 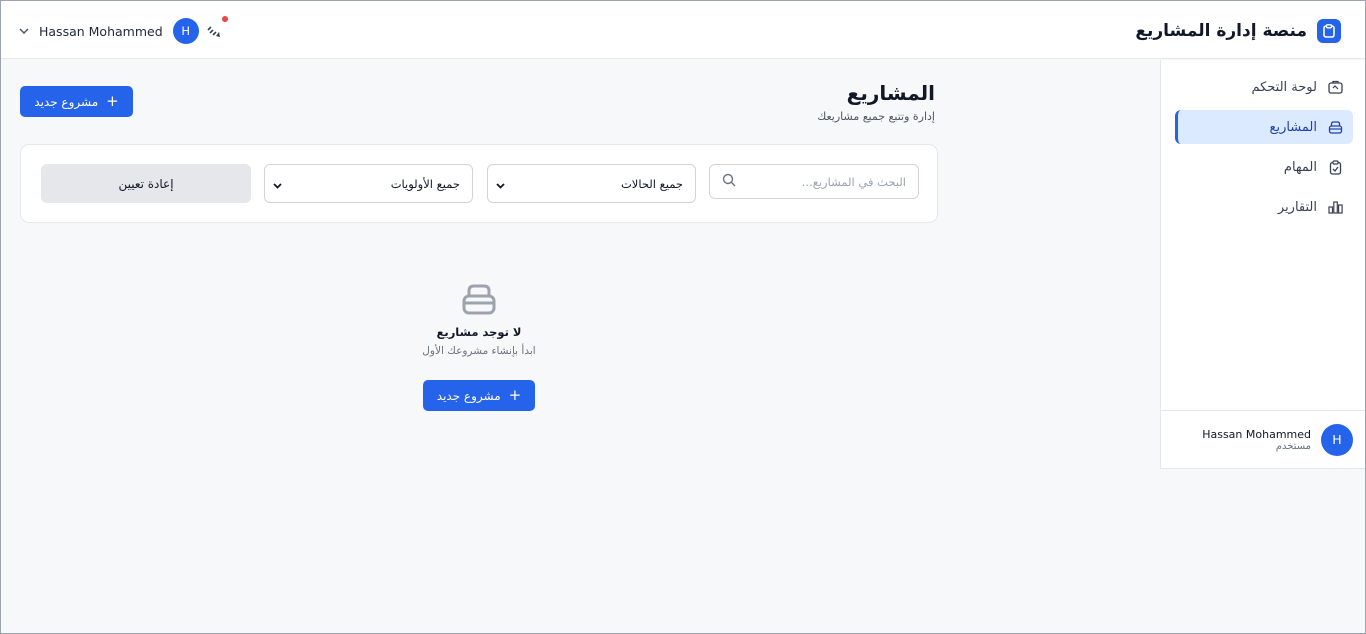 I want to click on sidebar-user: H Hassan Mohammed مستخدم, so click(x=1263, y=439).